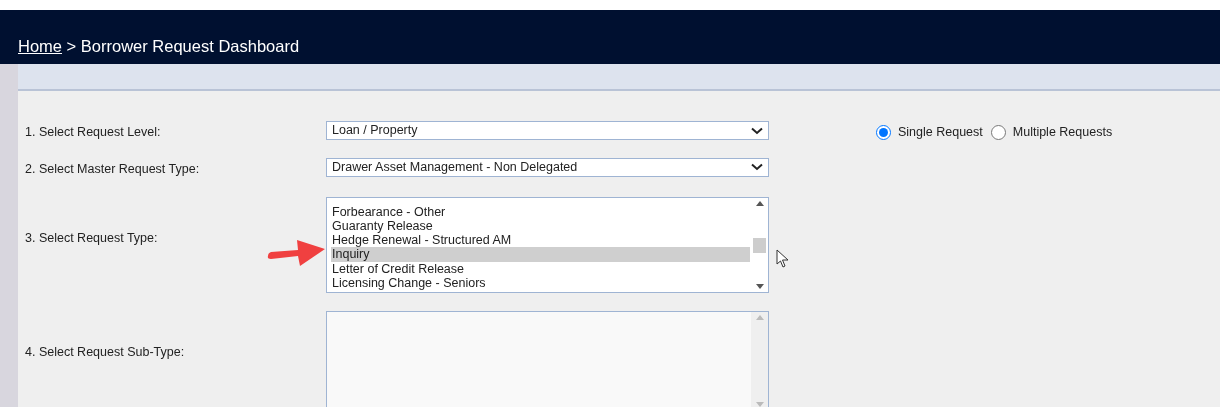  What do you see at coordinates (113, 169) in the screenshot?
I see `field-label: 2. Select Master Request Type:` at bounding box center [113, 169].